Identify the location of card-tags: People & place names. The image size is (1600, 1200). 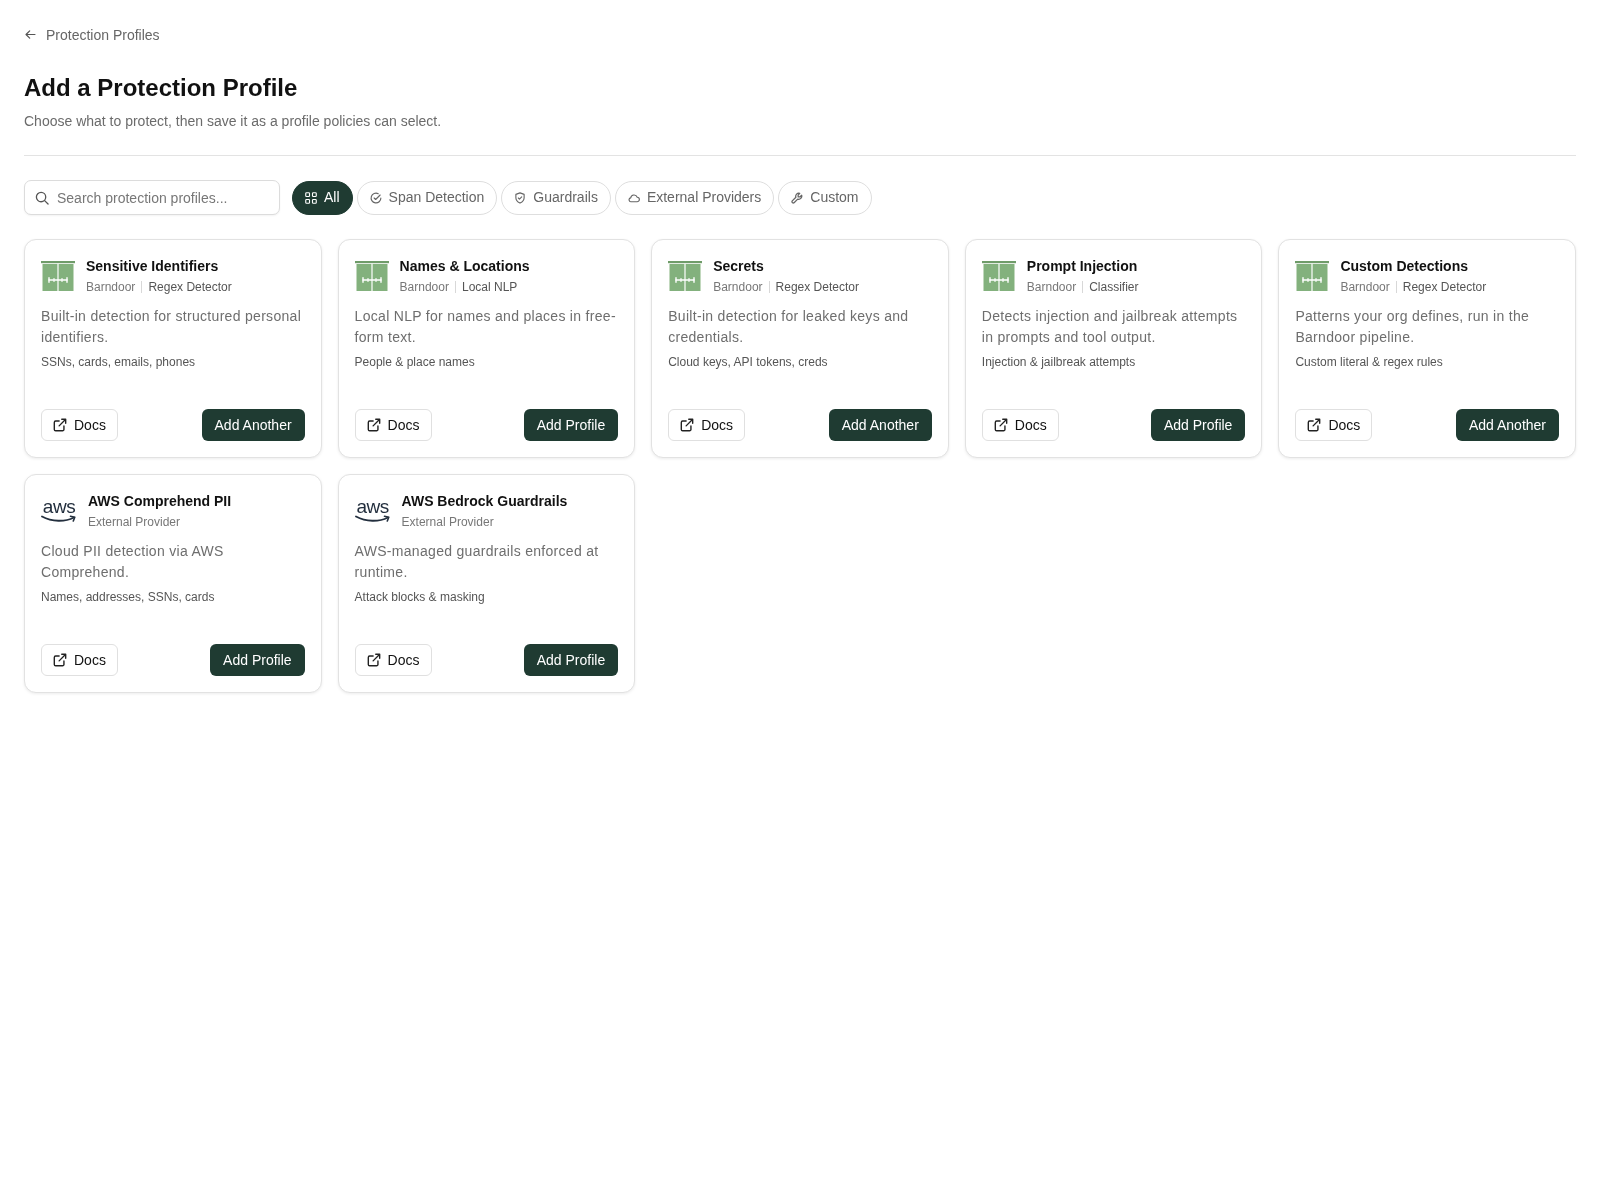
(486, 362).